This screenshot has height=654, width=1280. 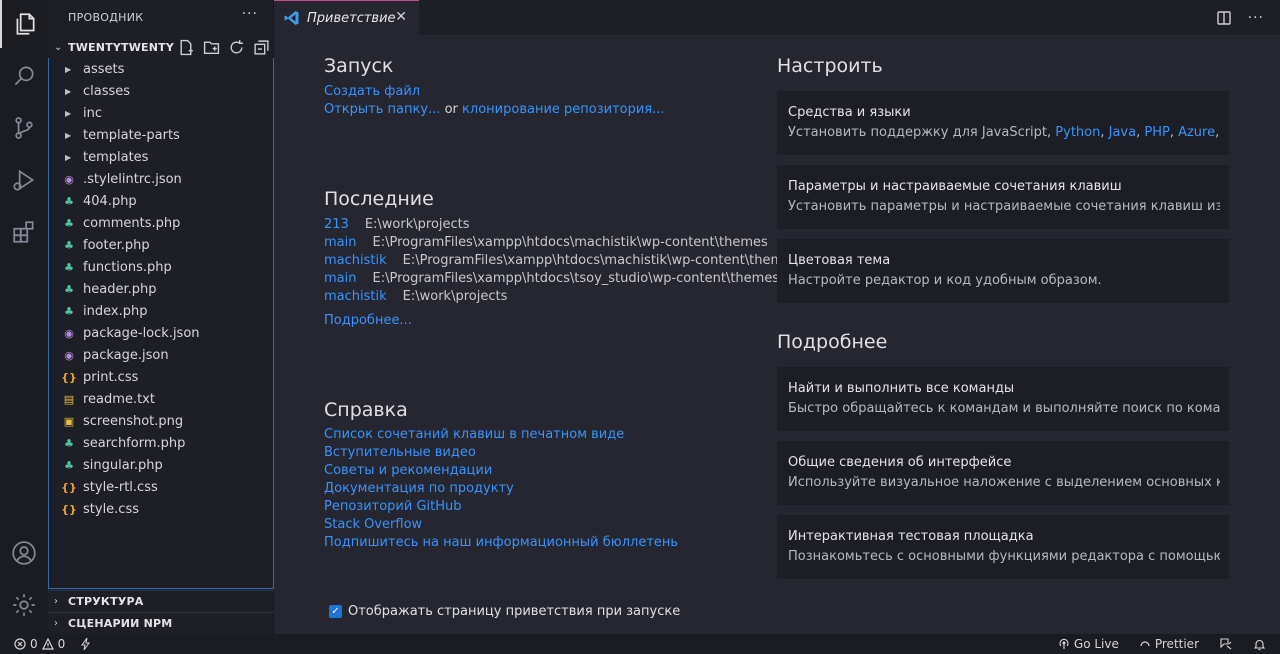 I want to click on files-icon, so click(x=25, y=24).